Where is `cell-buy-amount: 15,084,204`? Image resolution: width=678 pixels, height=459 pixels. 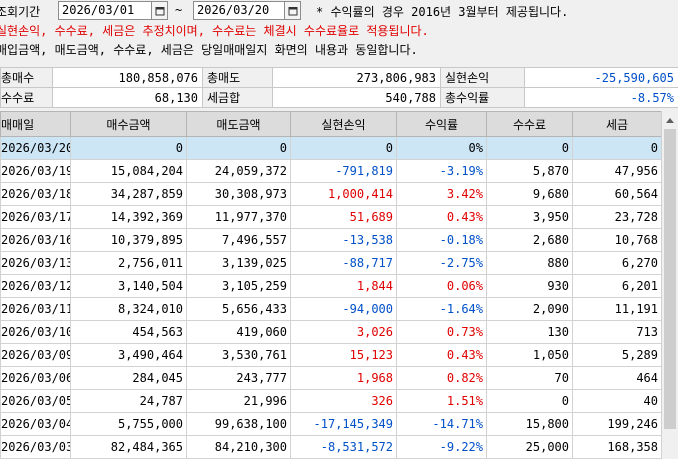
cell-buy-amount: 15,084,204 is located at coordinates (129, 171).